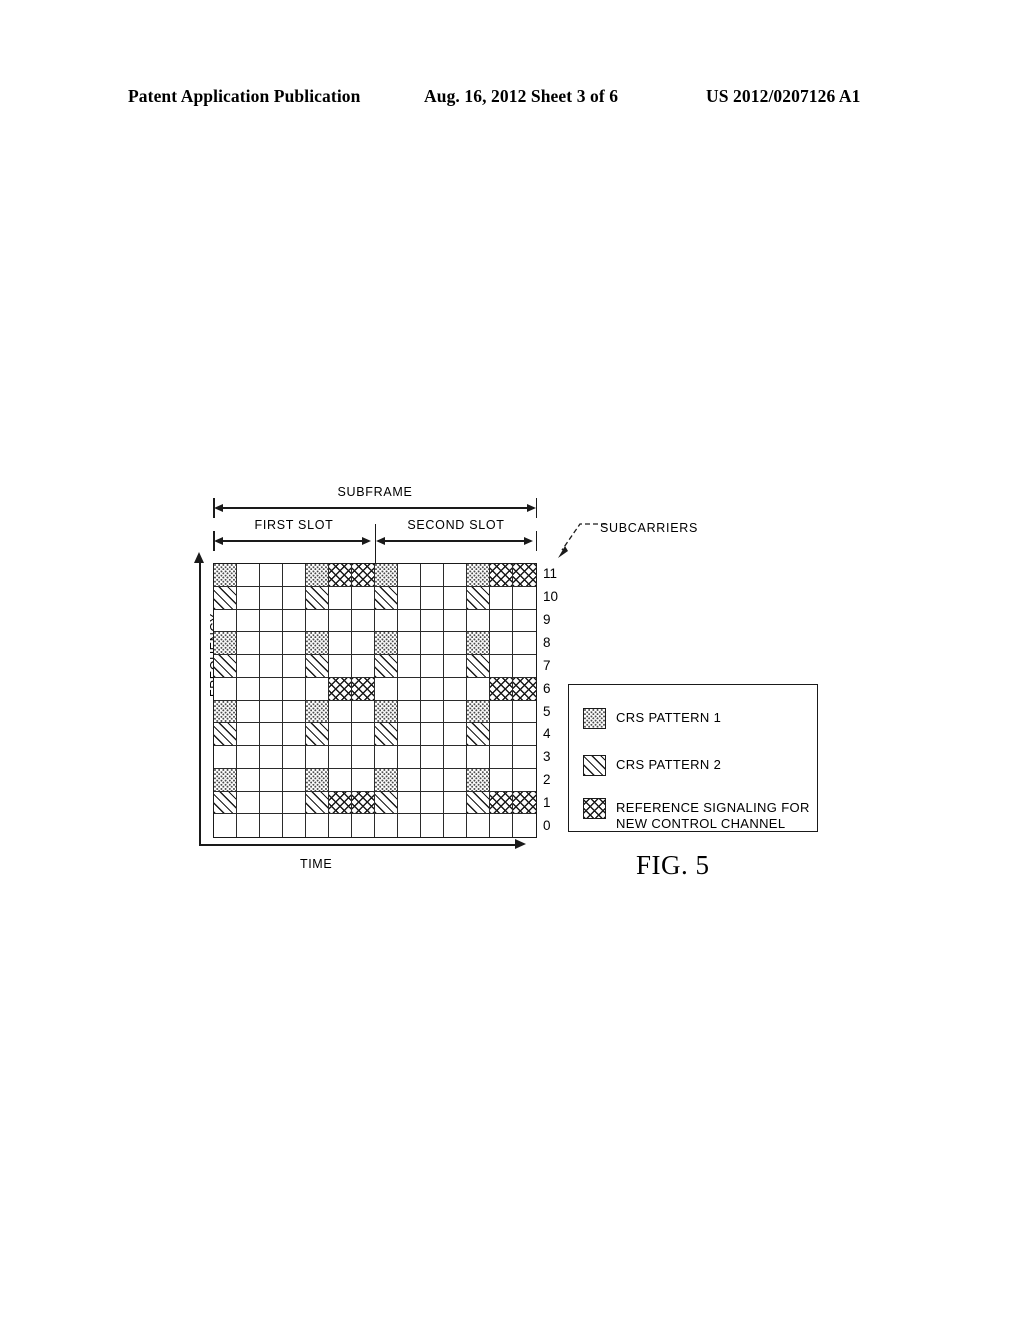 The image size is (1024, 1320). I want to click on legend-item: CRS PATTERN 1, so click(652, 718).